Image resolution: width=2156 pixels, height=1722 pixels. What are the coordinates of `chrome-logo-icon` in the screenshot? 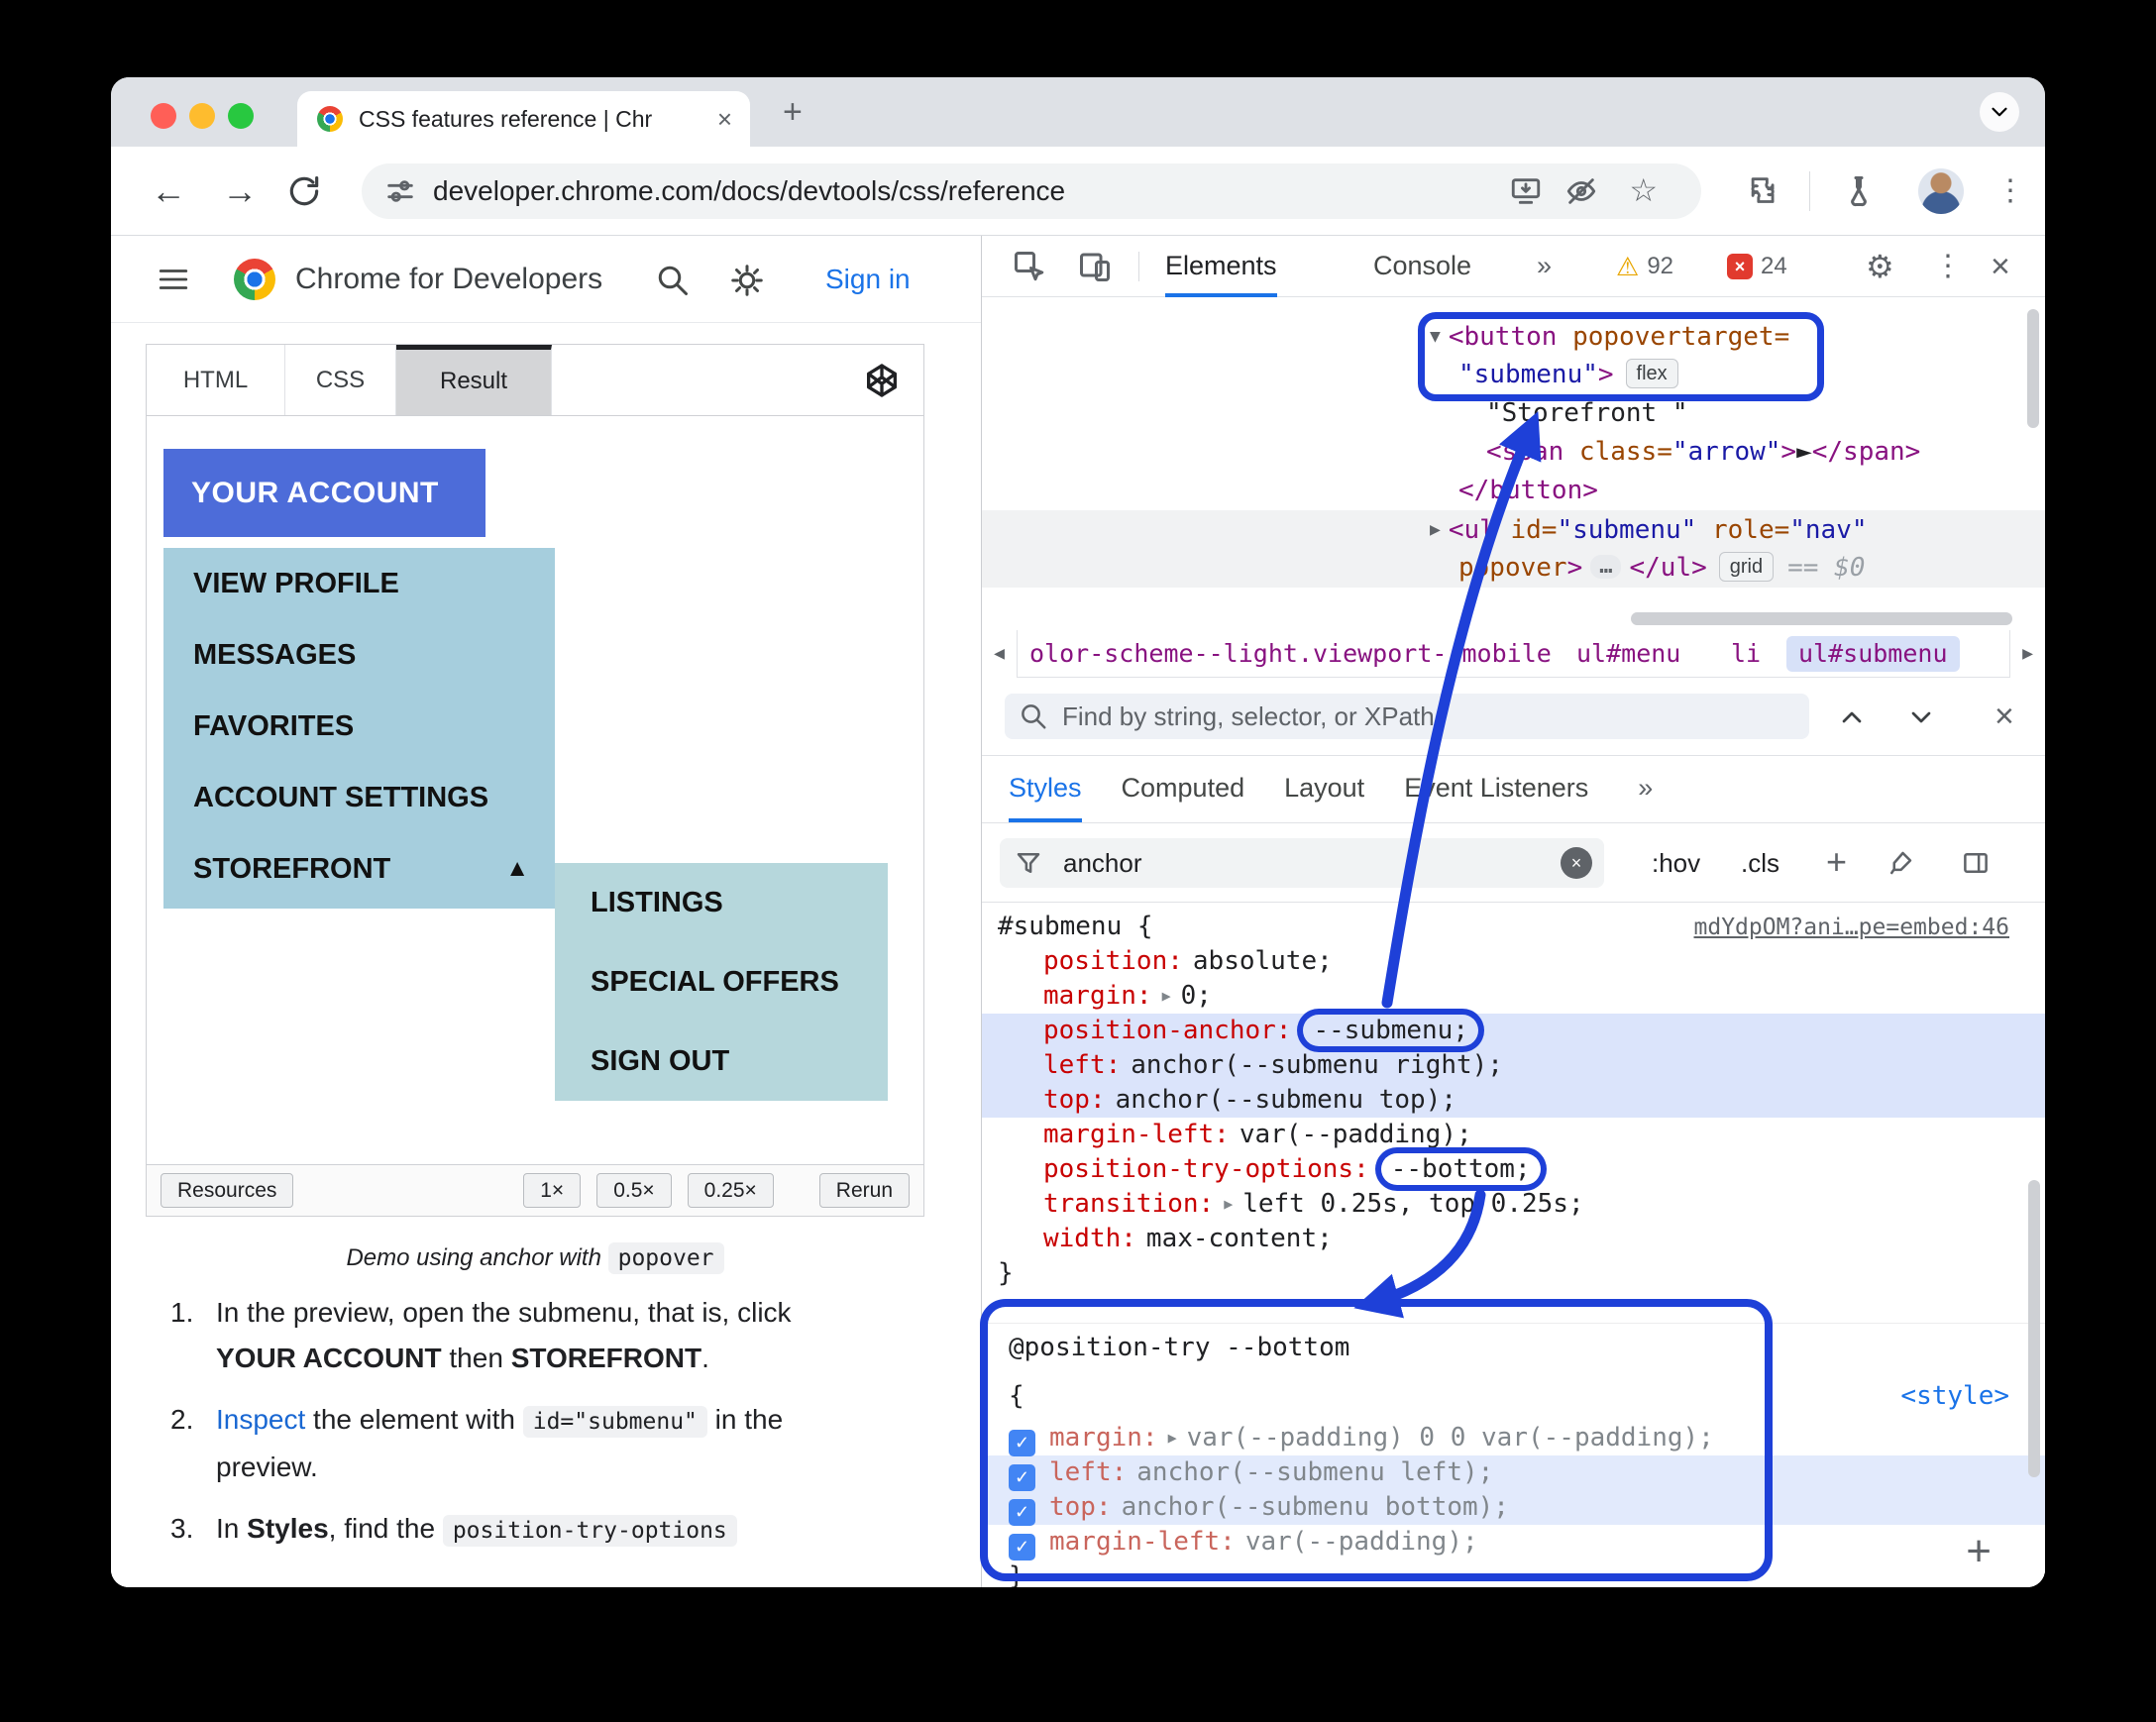 It's located at (254, 279).